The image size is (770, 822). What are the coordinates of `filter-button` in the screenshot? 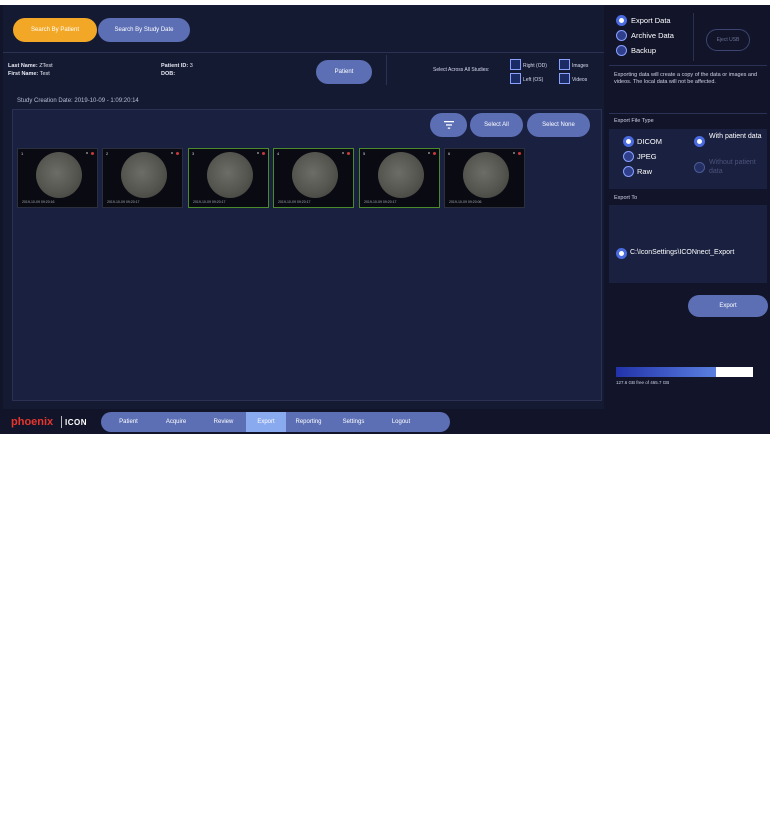 It's located at (448, 125).